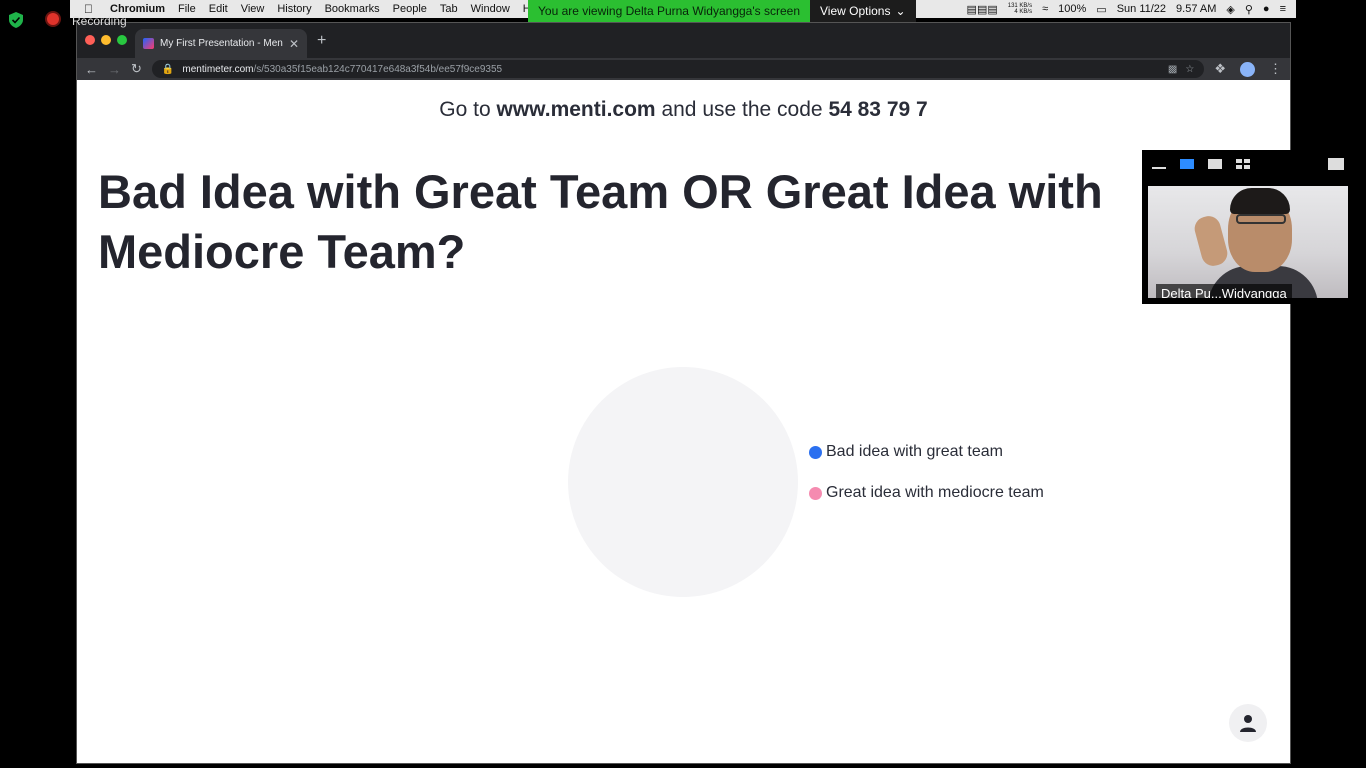 The width and height of the screenshot is (1366, 768). I want to click on menu-file: File, so click(187, 9).